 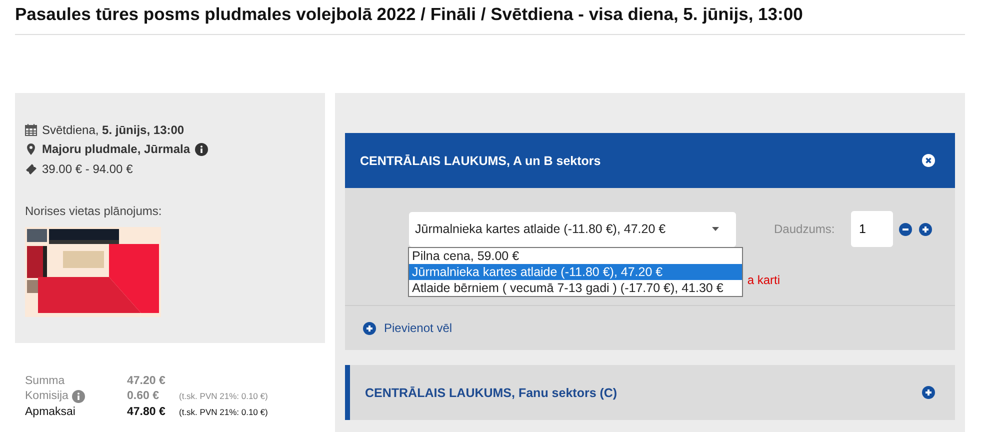 I want to click on caret-icon, so click(x=715, y=229).